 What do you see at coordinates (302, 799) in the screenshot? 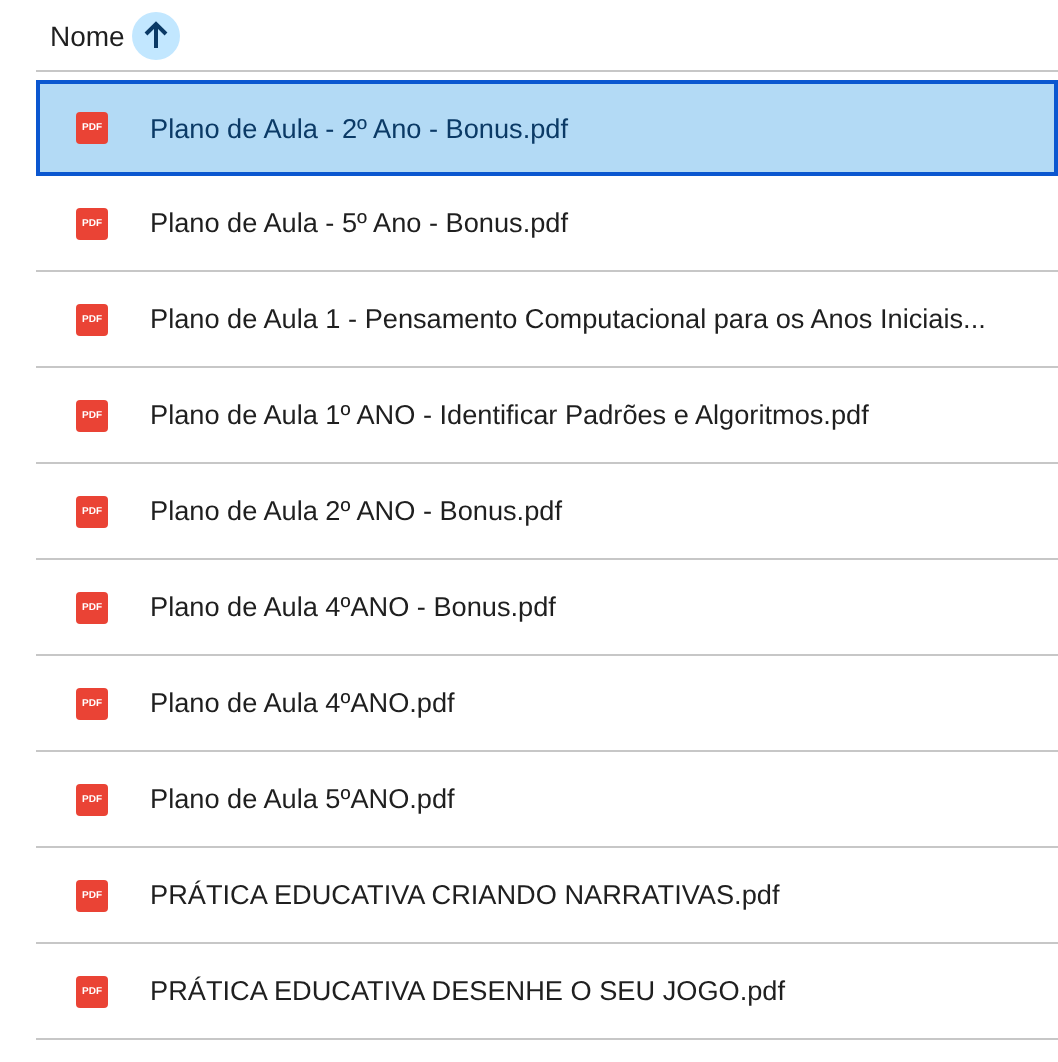
I see `file-name: Plano de Aula 5ºANO.pdf` at bounding box center [302, 799].